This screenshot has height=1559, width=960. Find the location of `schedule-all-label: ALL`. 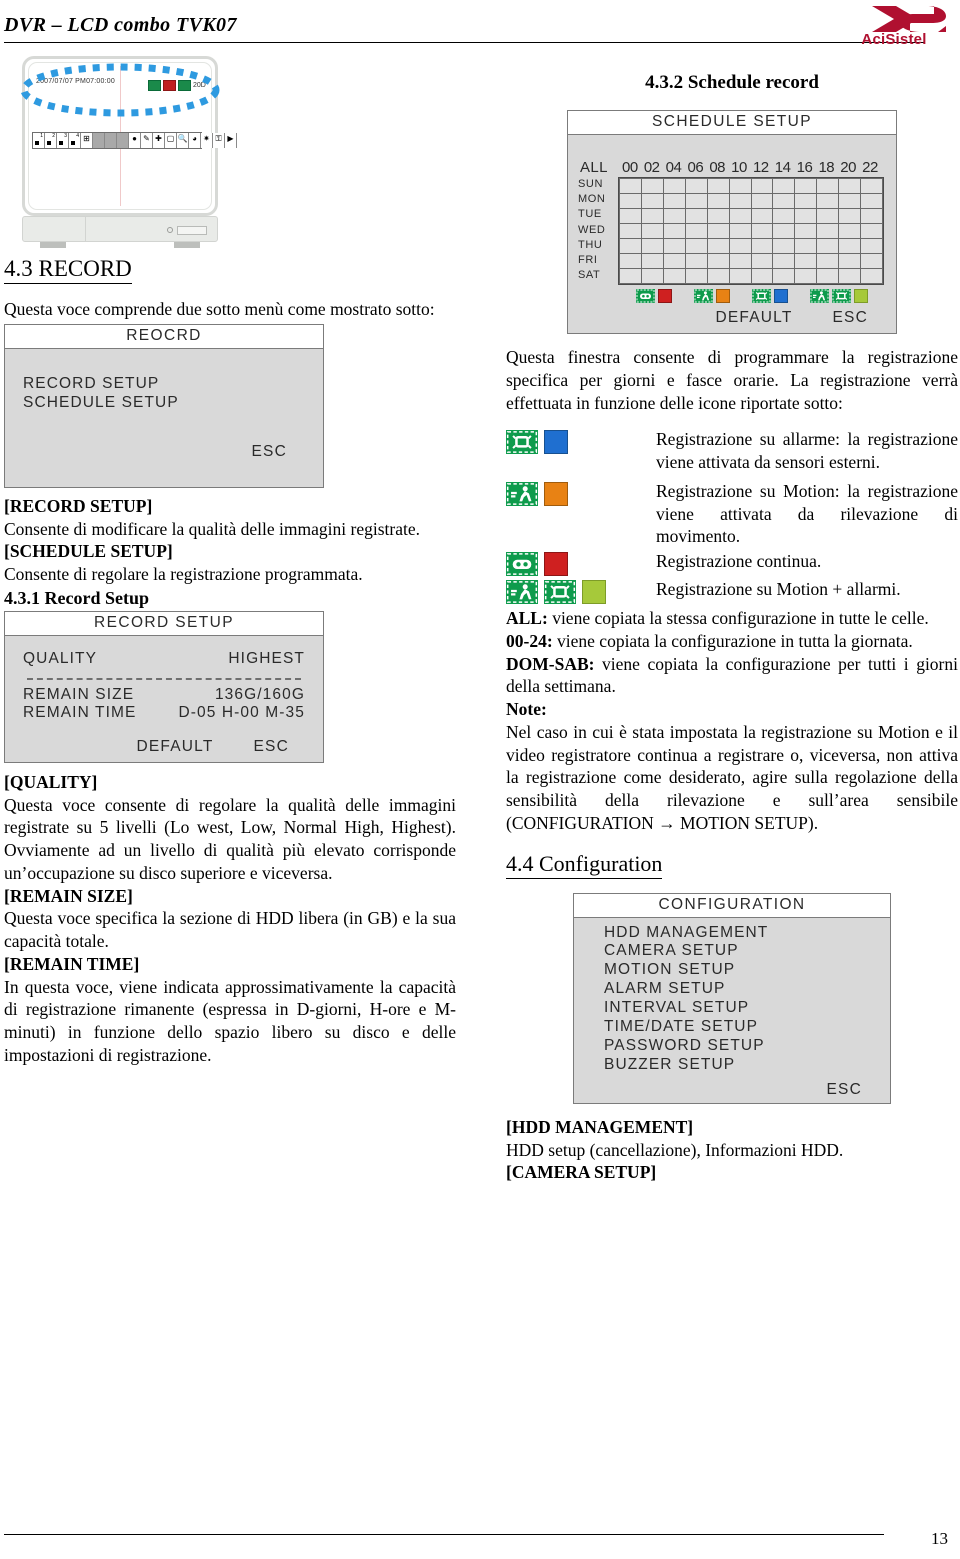

schedule-all-label: ALL is located at coordinates (594, 167).